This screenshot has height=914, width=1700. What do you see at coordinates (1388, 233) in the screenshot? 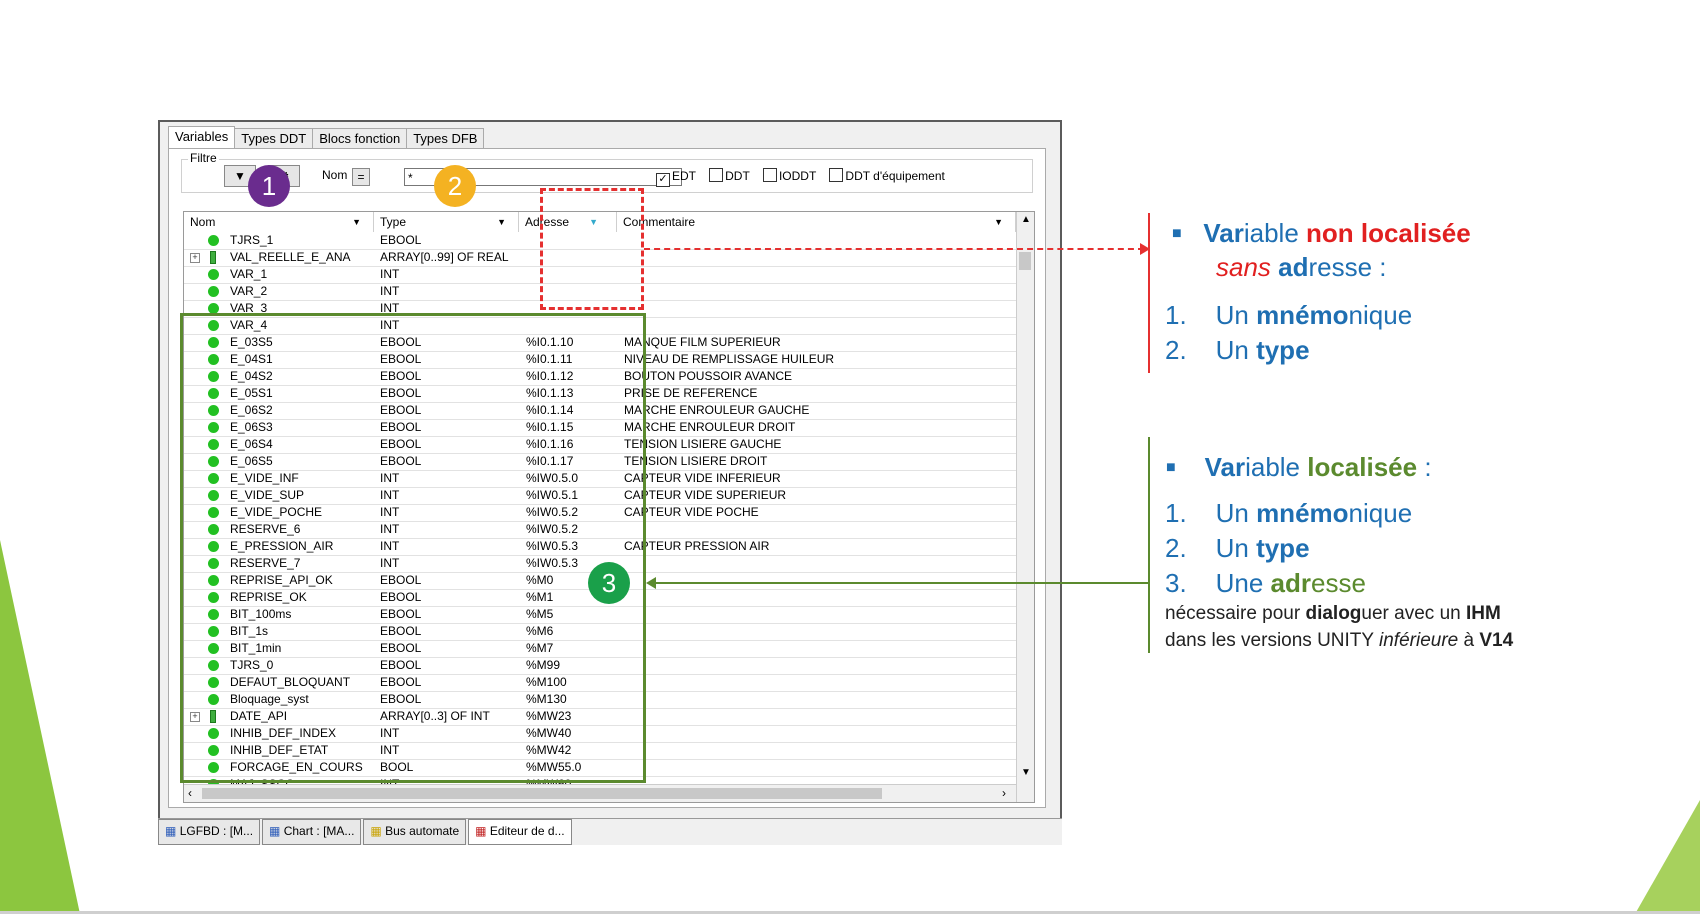
I see `annotation-1-title-c: non localisée` at bounding box center [1388, 233].